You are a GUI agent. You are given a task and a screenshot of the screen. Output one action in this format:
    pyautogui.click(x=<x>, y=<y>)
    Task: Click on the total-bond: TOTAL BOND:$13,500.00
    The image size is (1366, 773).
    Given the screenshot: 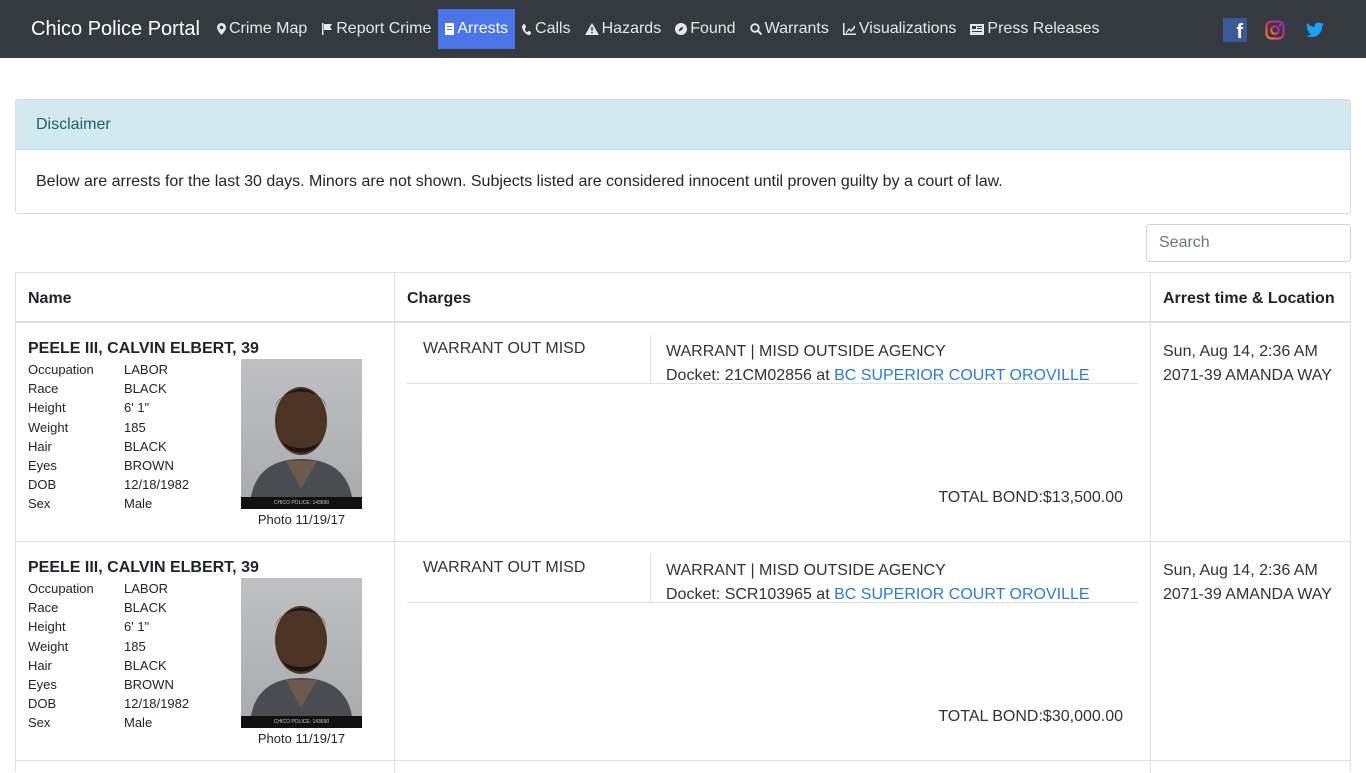 What is the action you would take?
    pyautogui.click(x=1030, y=497)
    